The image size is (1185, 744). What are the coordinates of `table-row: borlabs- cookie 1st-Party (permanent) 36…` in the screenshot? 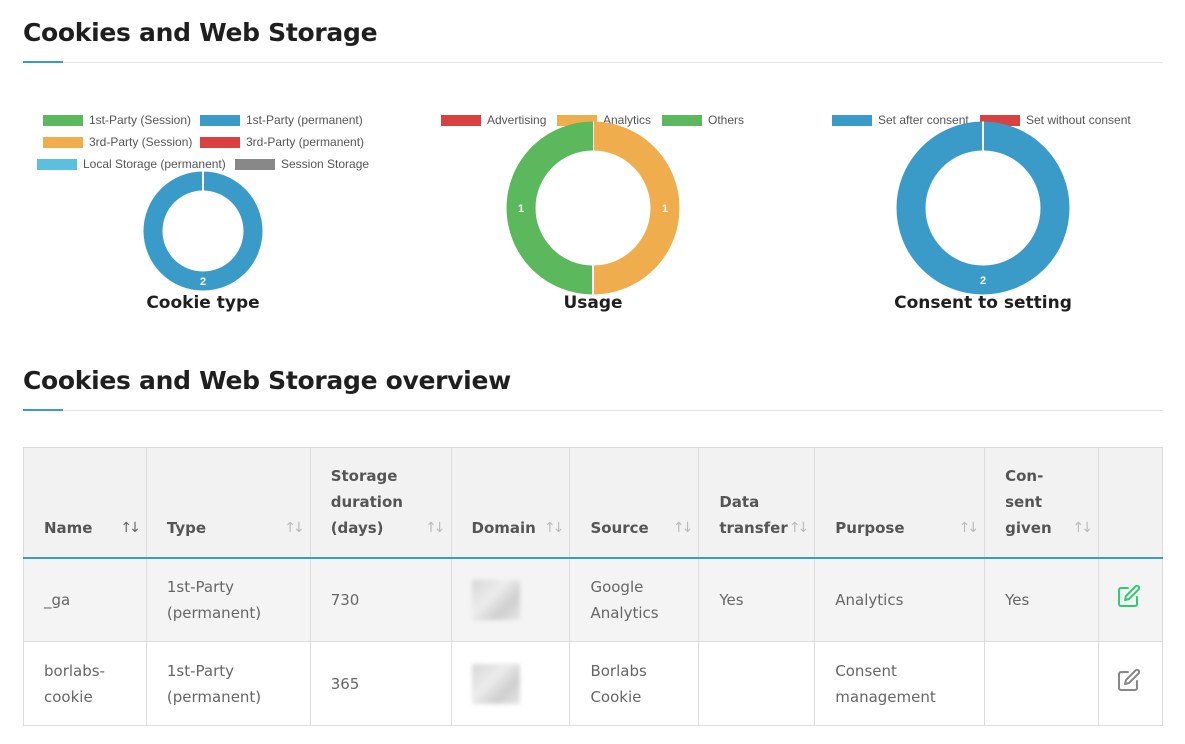 It's located at (593, 683).